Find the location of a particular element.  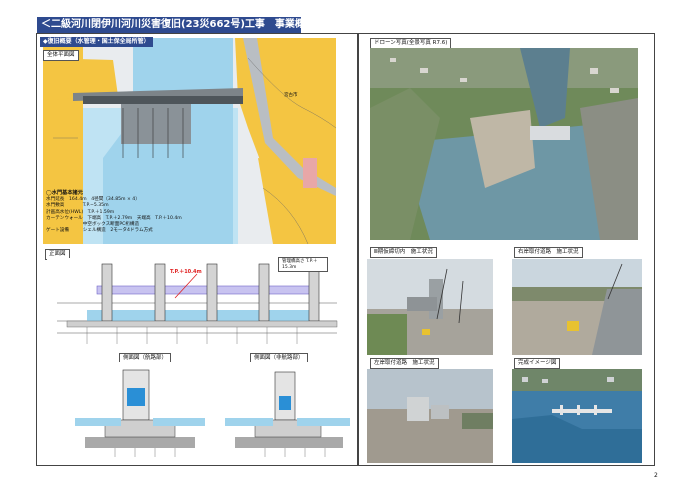

section-label: ◆復旧概要（水管理・国土保全局所管） is located at coordinates (96, 42).